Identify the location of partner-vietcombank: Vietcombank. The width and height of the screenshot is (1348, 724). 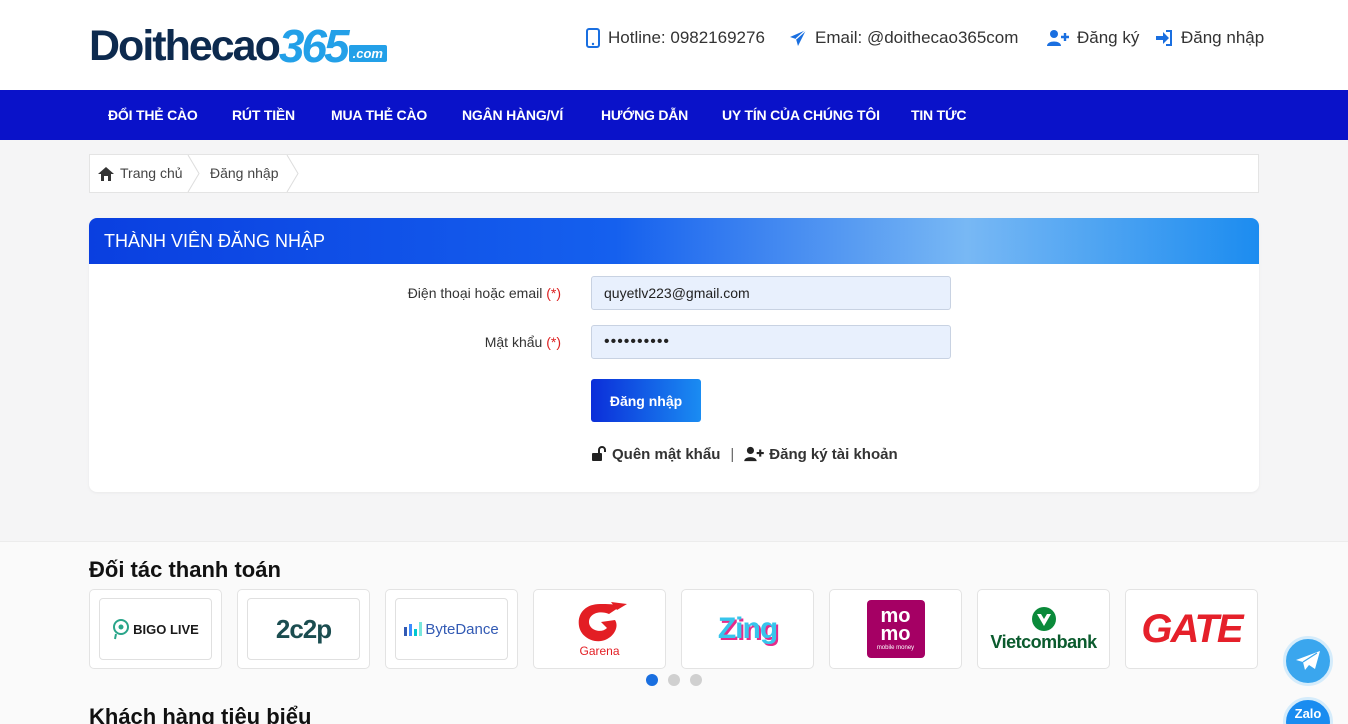
(1043, 629).